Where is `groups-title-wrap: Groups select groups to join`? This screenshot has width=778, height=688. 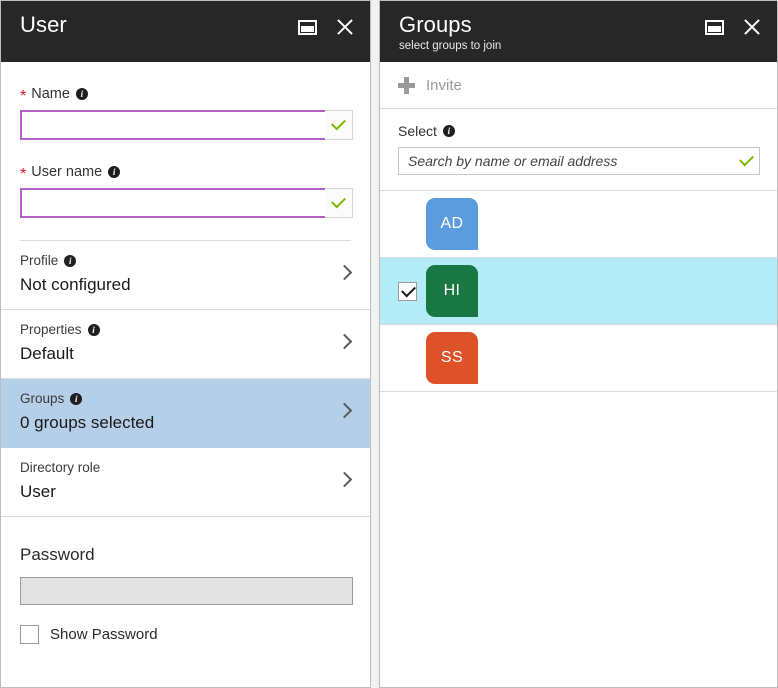 groups-title-wrap: Groups select groups to join is located at coordinates (551, 31).